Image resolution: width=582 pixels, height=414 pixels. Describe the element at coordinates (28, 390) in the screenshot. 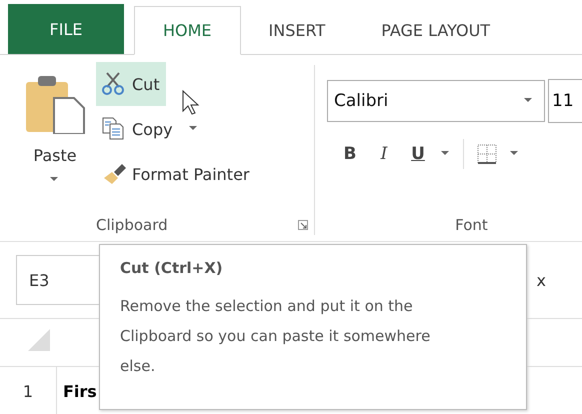

I see `row-header: 1` at that location.